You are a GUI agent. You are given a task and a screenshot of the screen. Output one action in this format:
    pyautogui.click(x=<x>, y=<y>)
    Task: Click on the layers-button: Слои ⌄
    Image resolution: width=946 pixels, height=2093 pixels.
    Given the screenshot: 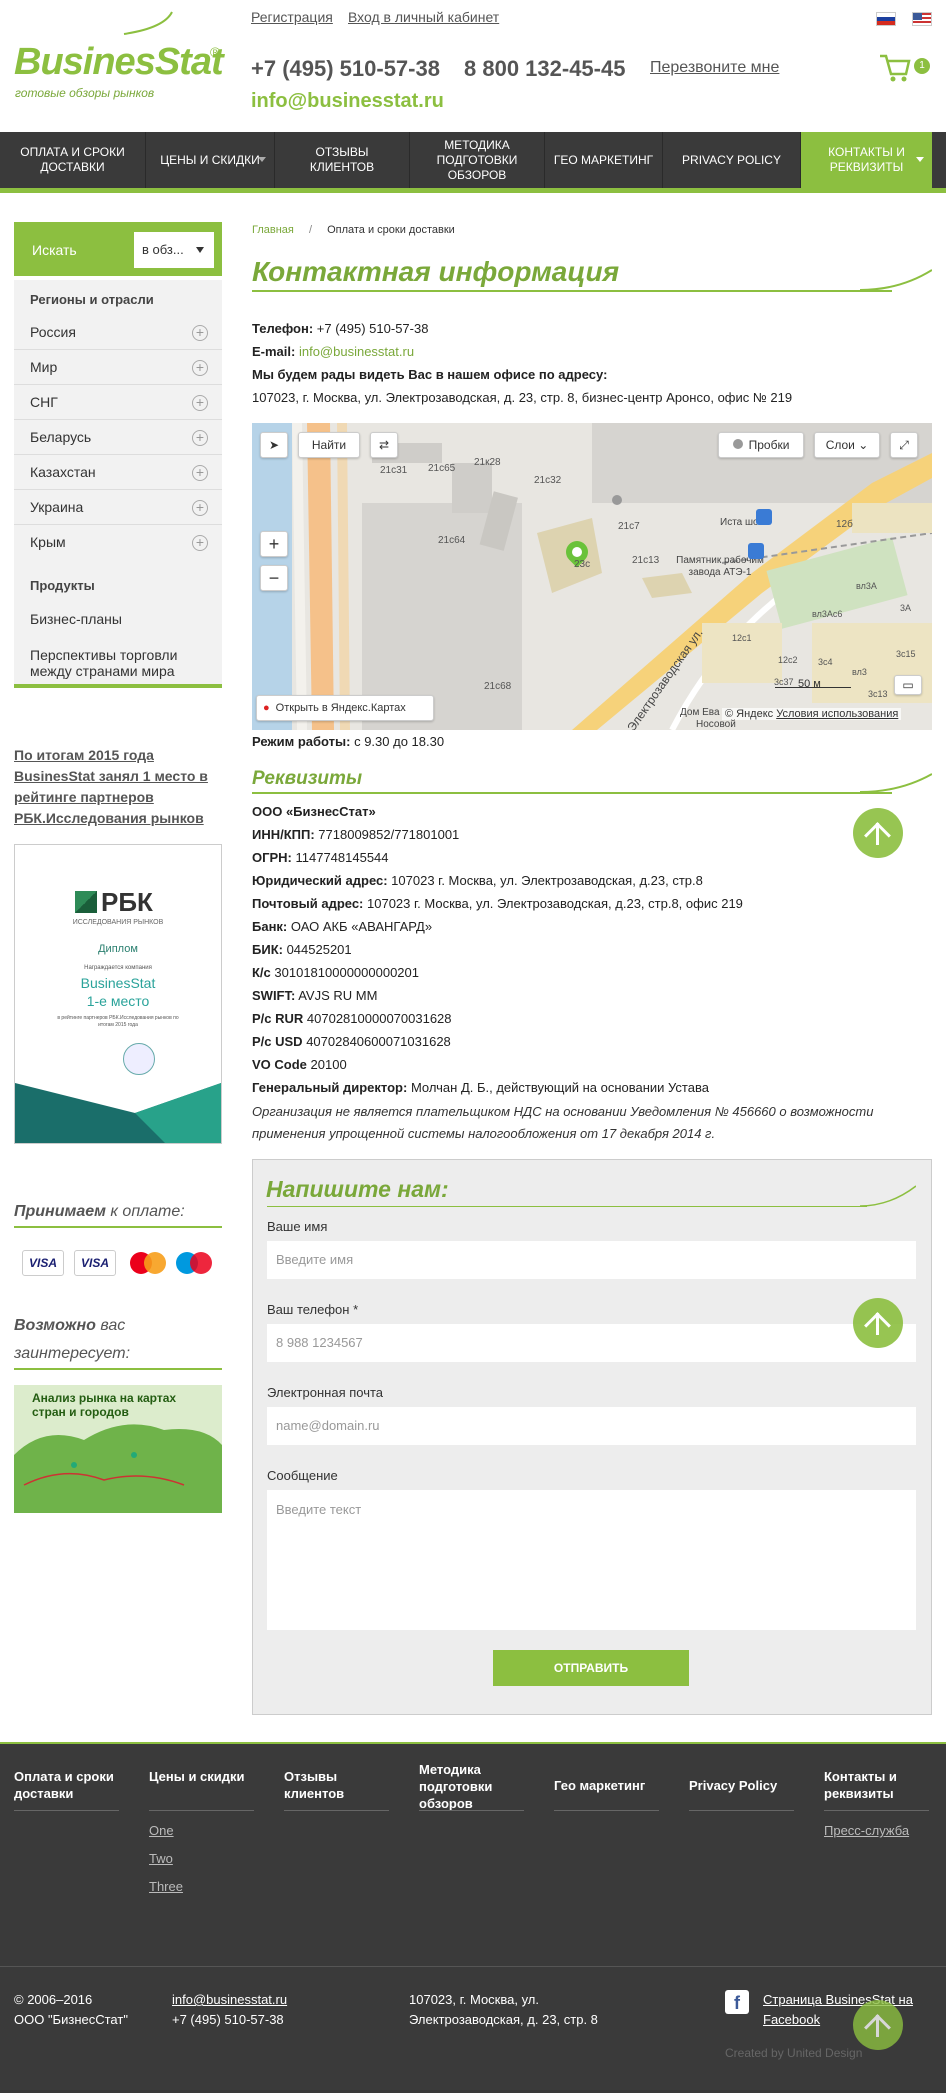 What is the action you would take?
    pyautogui.click(x=847, y=445)
    